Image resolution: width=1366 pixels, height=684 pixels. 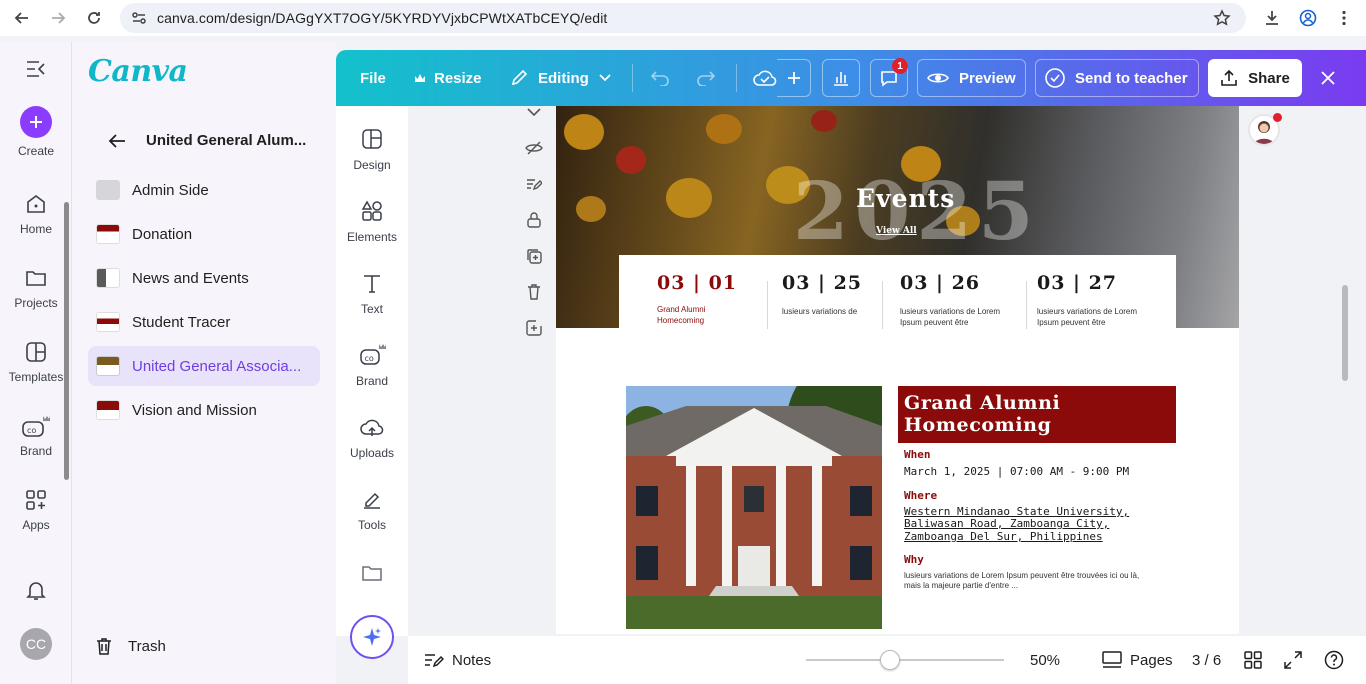 I want to click on insights-button, so click(x=841, y=78).